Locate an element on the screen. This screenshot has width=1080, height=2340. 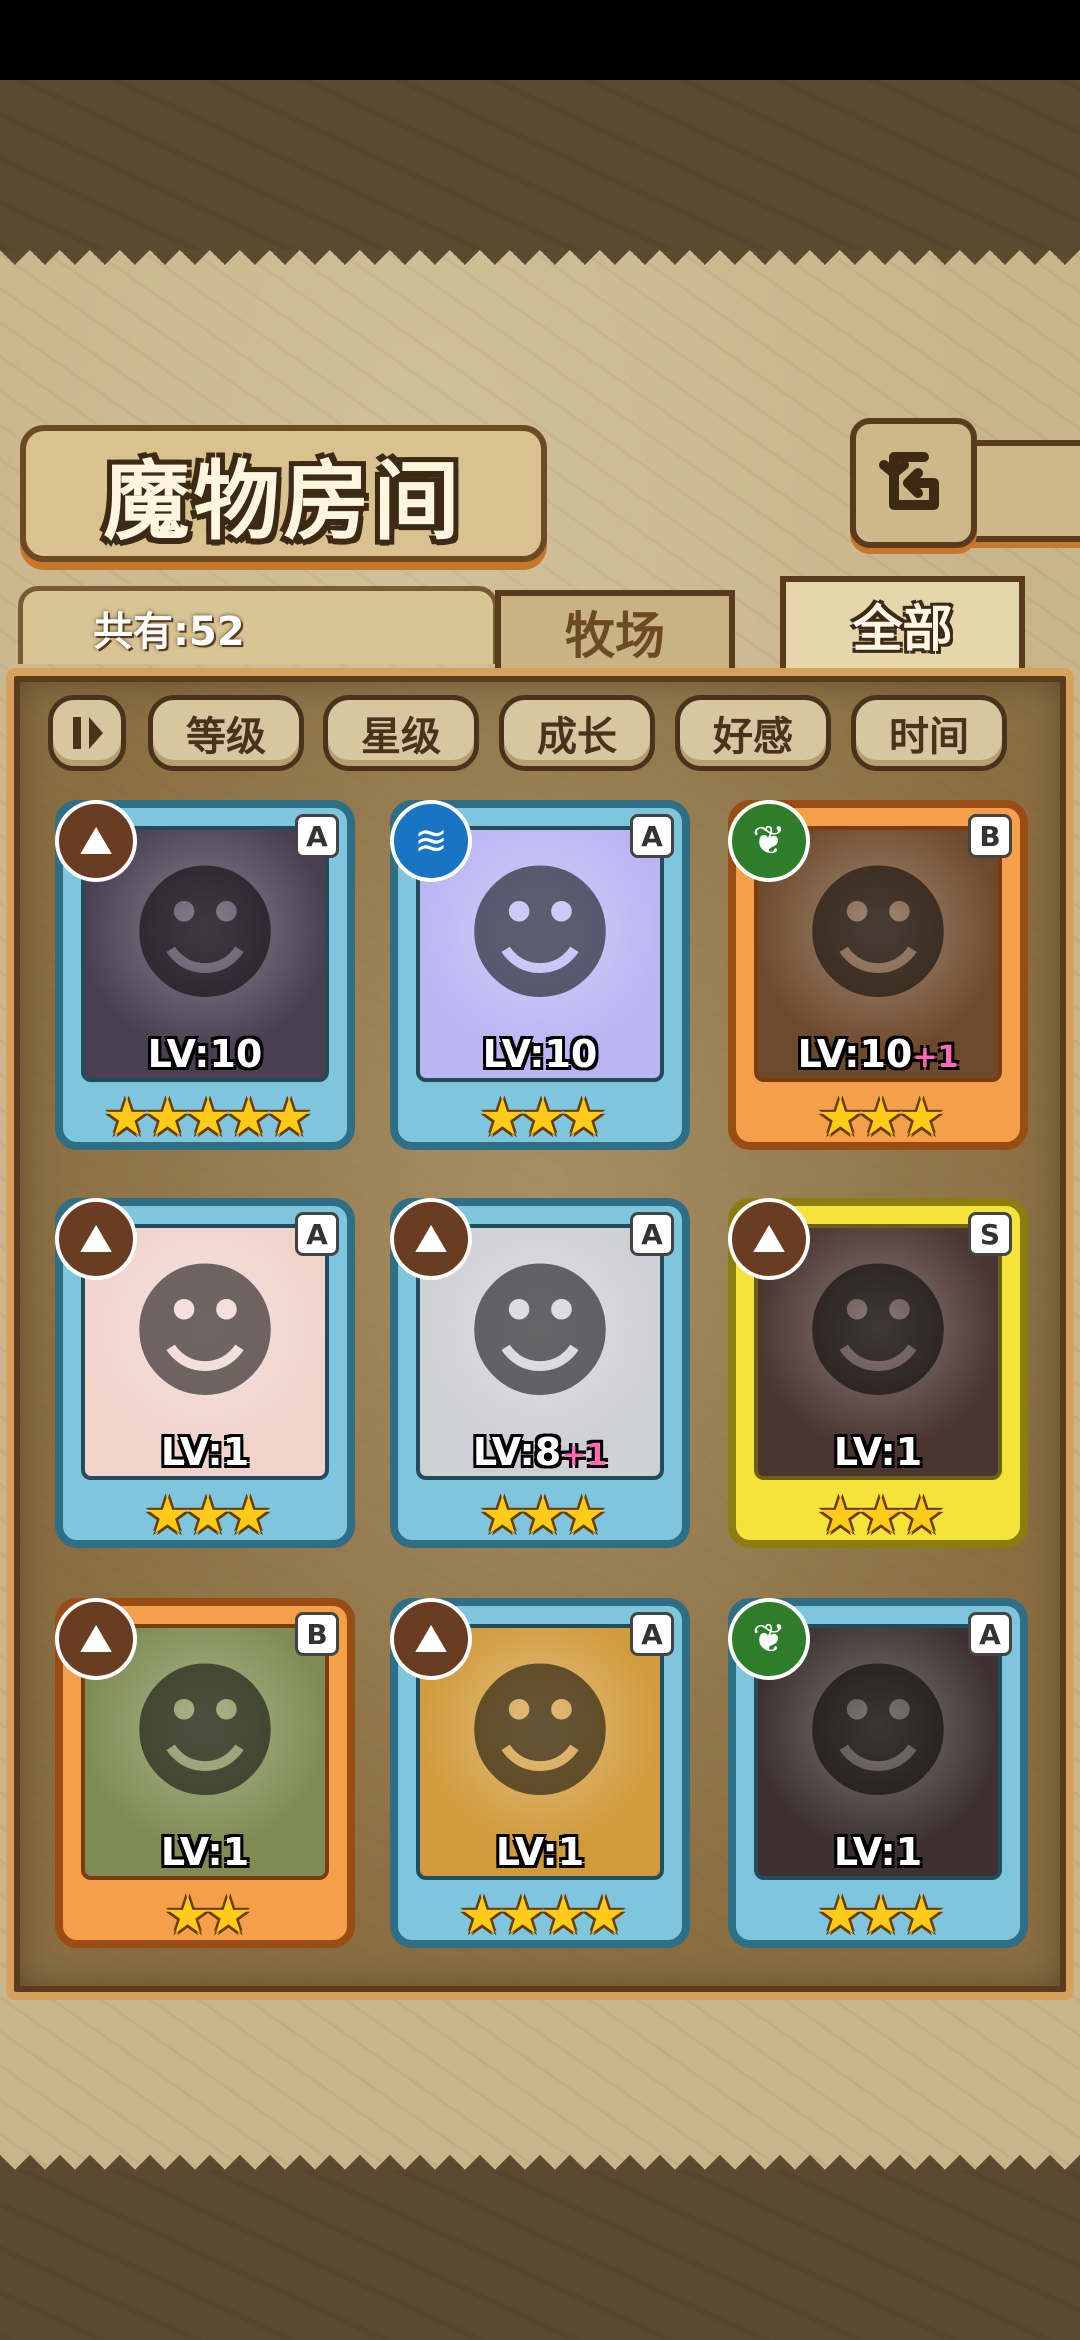
rank-badge: S is located at coordinates (990, 1234).